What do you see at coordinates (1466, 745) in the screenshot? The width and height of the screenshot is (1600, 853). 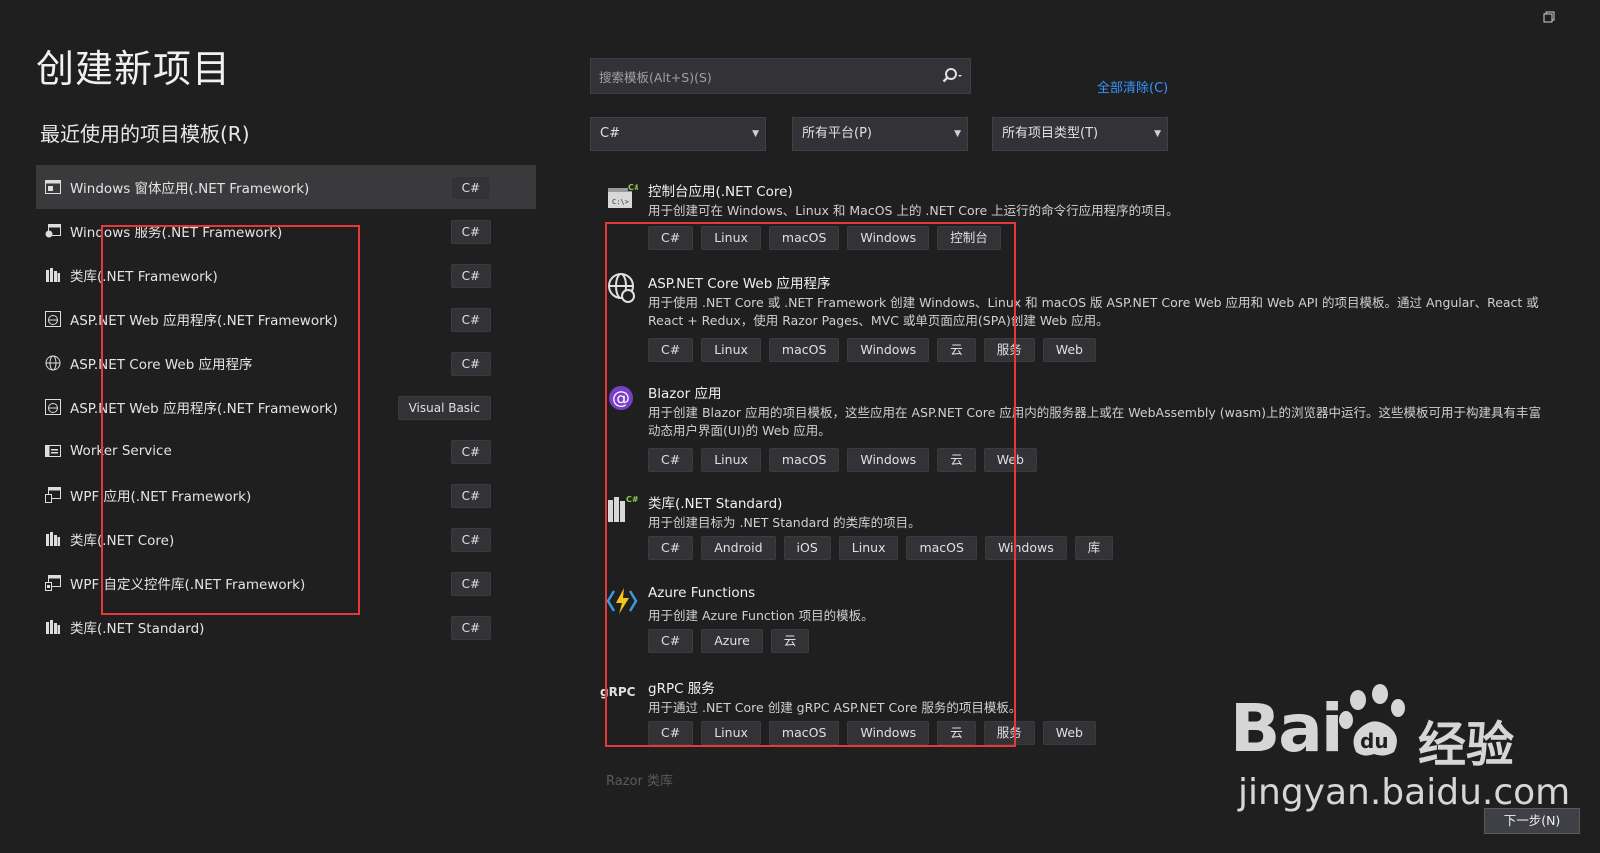 I see `watermark-jingyan-text: 经验` at bounding box center [1466, 745].